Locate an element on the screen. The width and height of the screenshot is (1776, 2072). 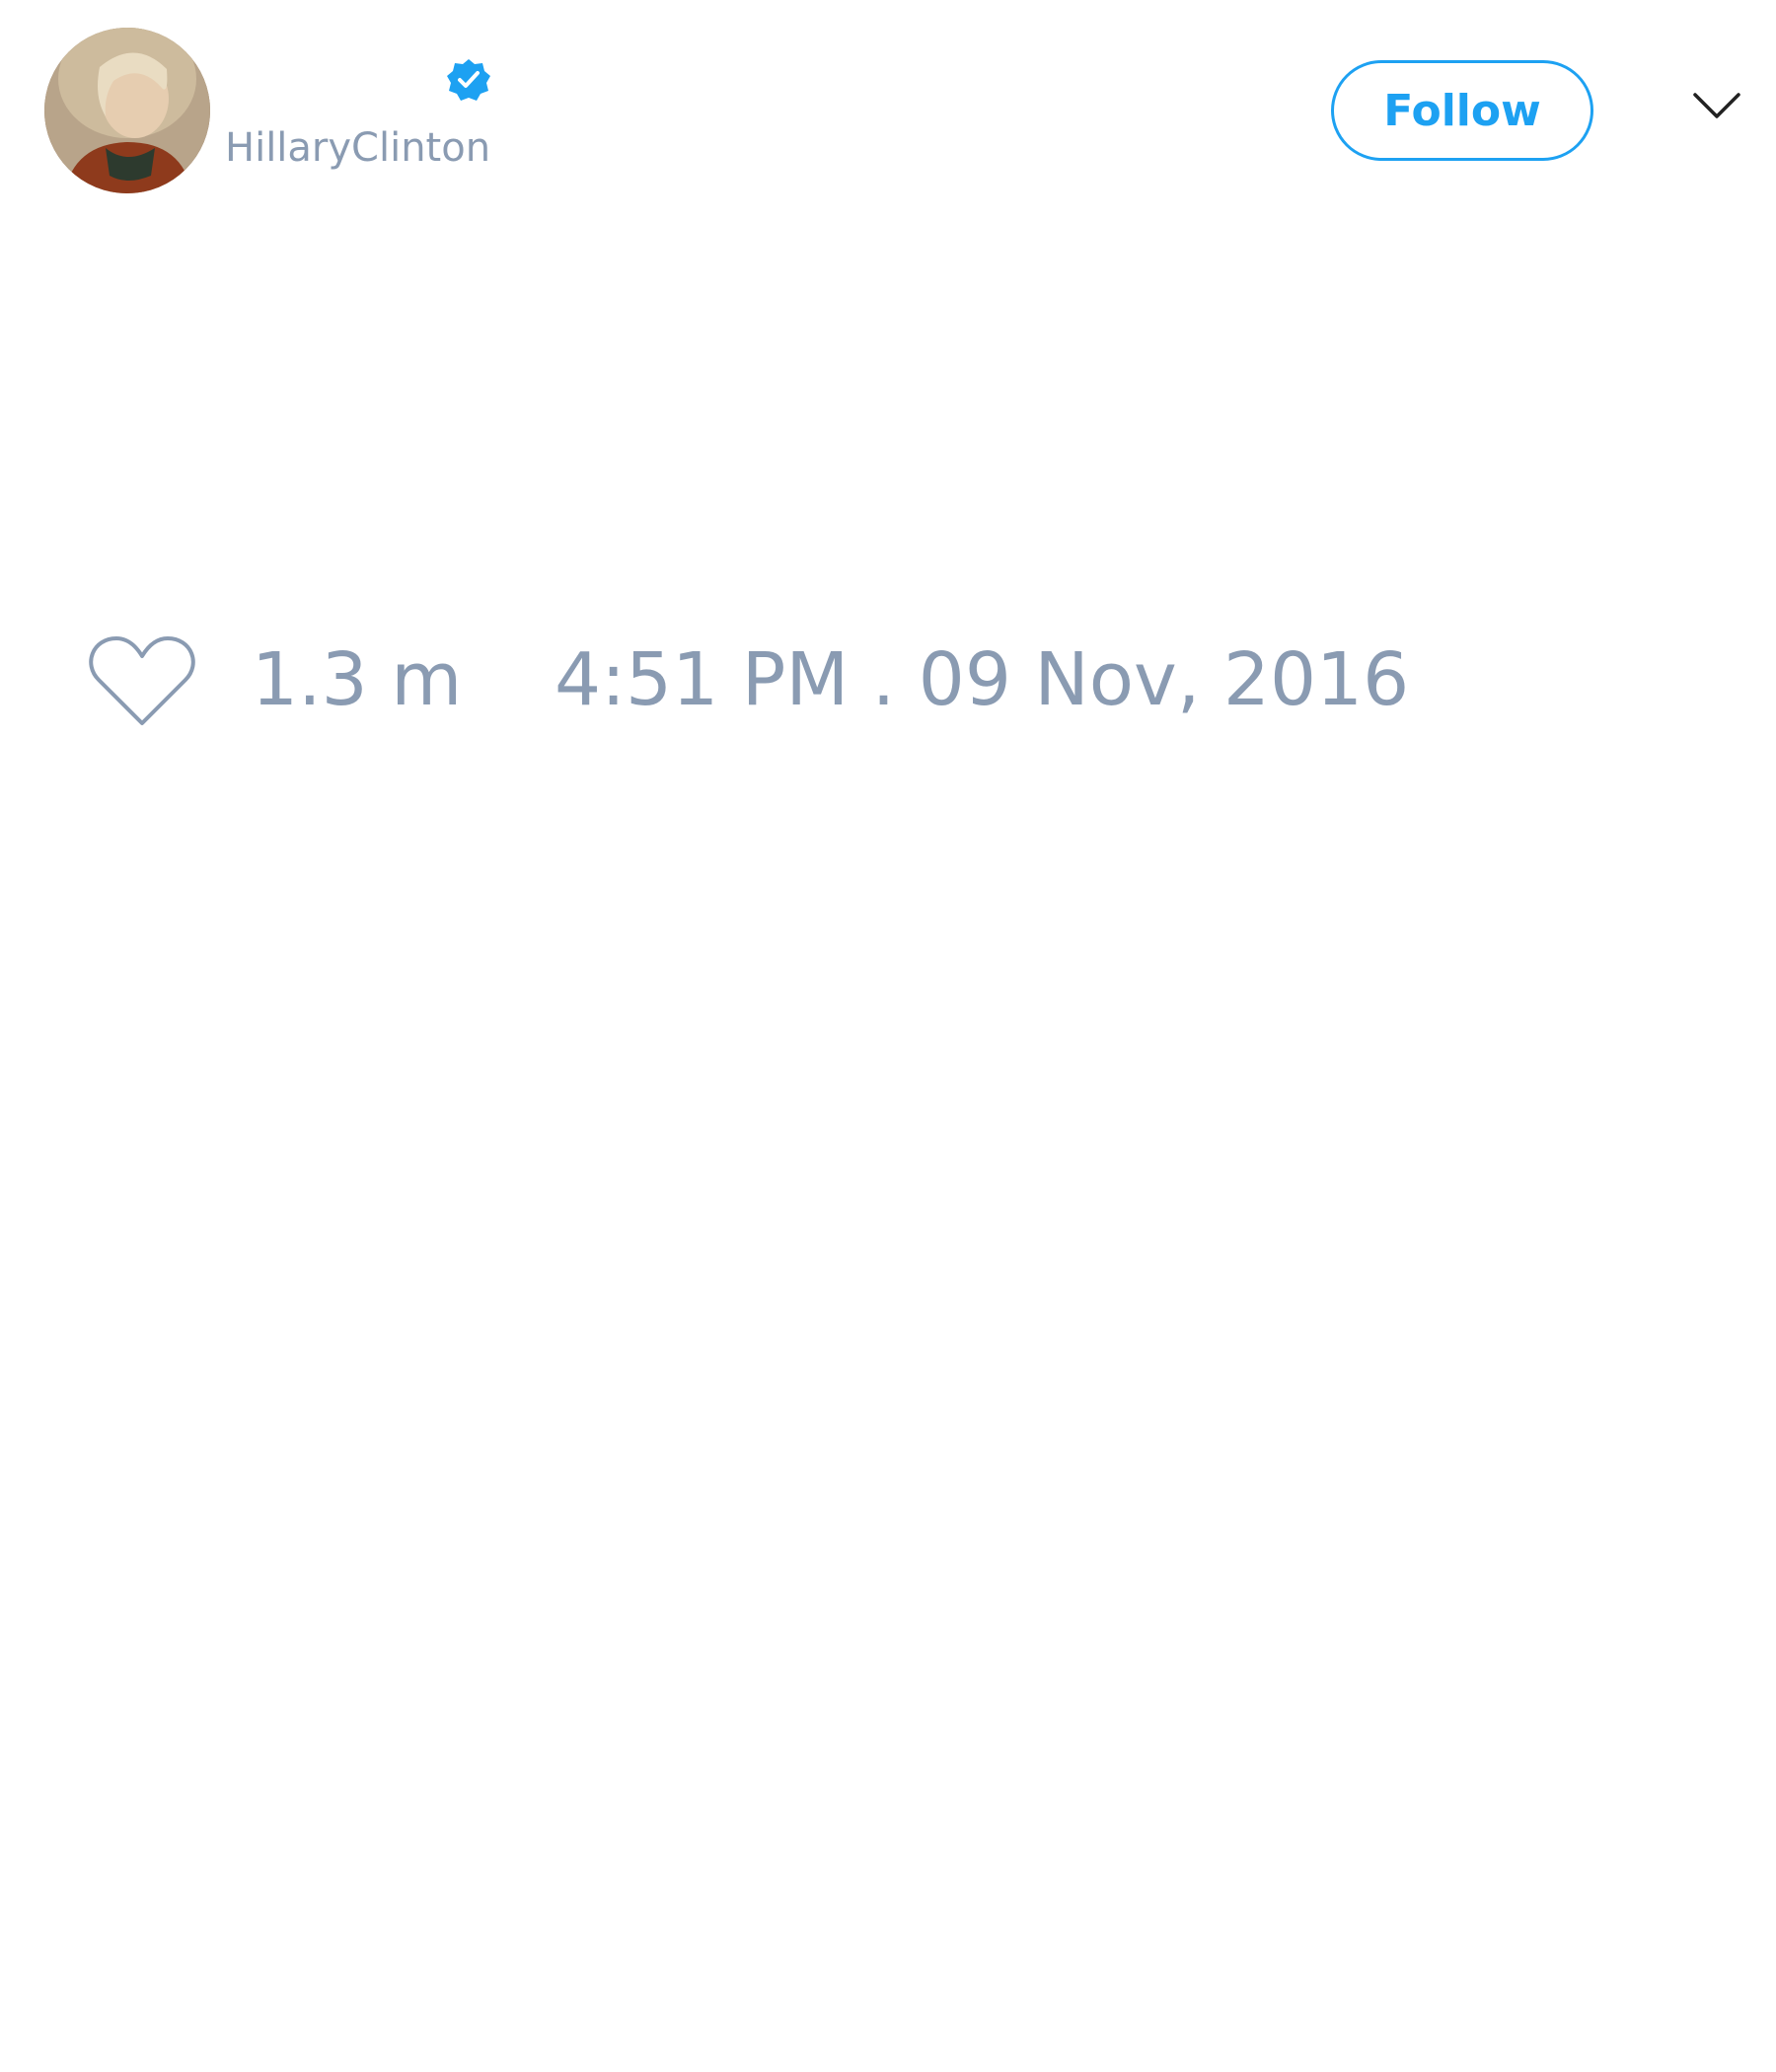
like-count: 1.3 m is located at coordinates (357, 680).